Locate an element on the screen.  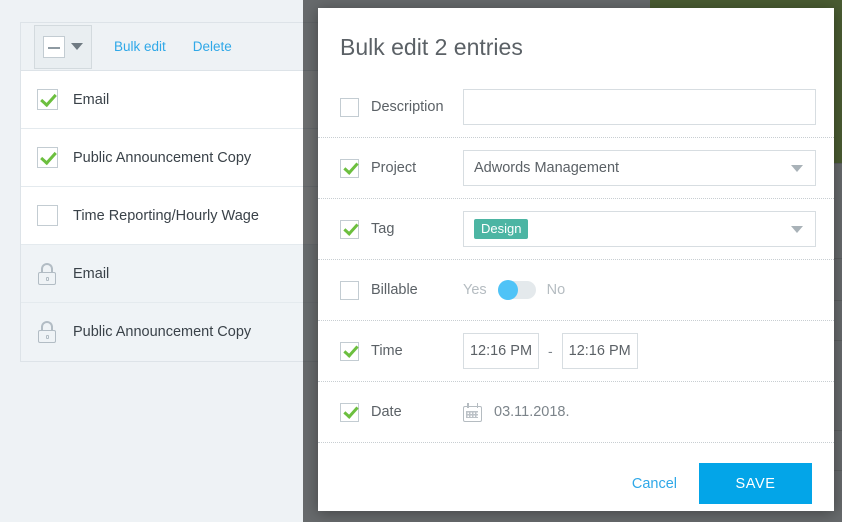
form-row-time: Time 12:16 PM - 12:16 PM is located at coordinates (576, 351).